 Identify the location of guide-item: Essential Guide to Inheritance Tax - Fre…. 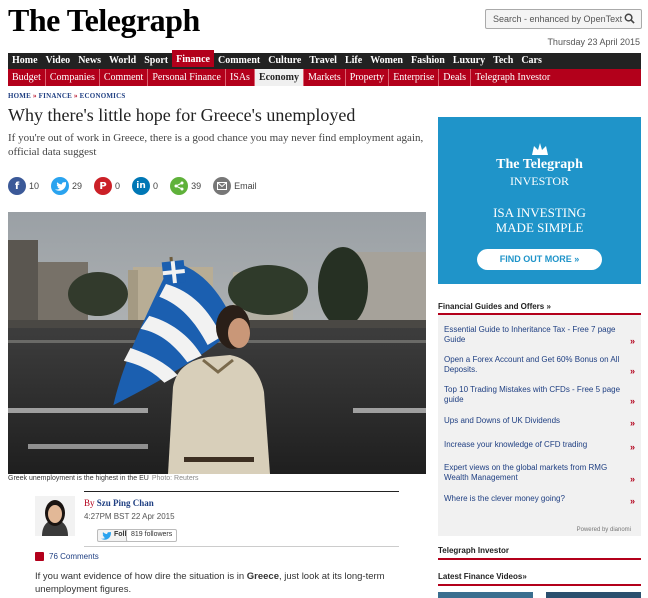
(536, 335).